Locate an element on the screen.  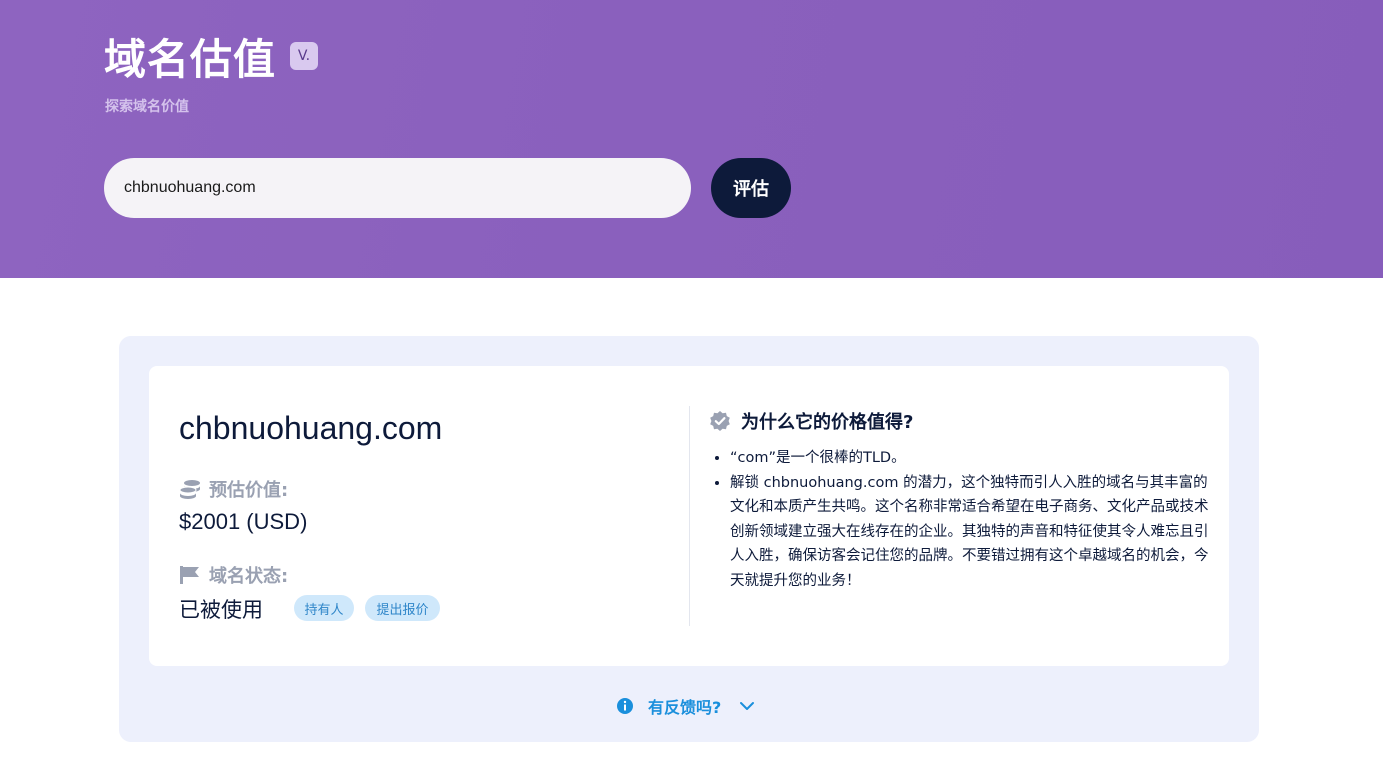
card-divider is located at coordinates (689, 516).